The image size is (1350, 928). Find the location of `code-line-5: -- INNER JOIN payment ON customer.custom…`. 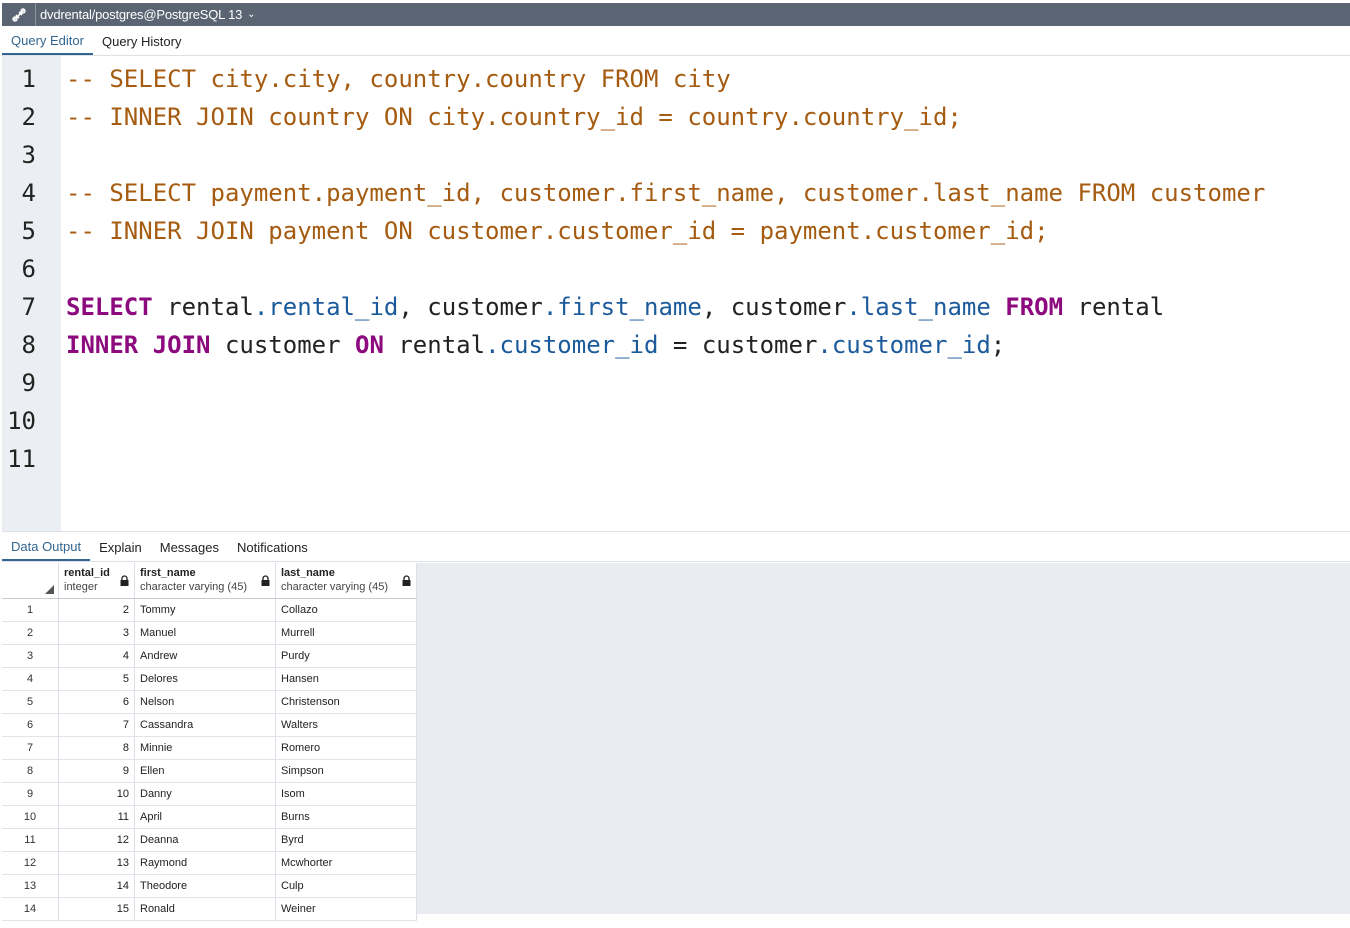

code-line-5: -- INNER JOIN payment ON customer.custom… is located at coordinates (557, 231).